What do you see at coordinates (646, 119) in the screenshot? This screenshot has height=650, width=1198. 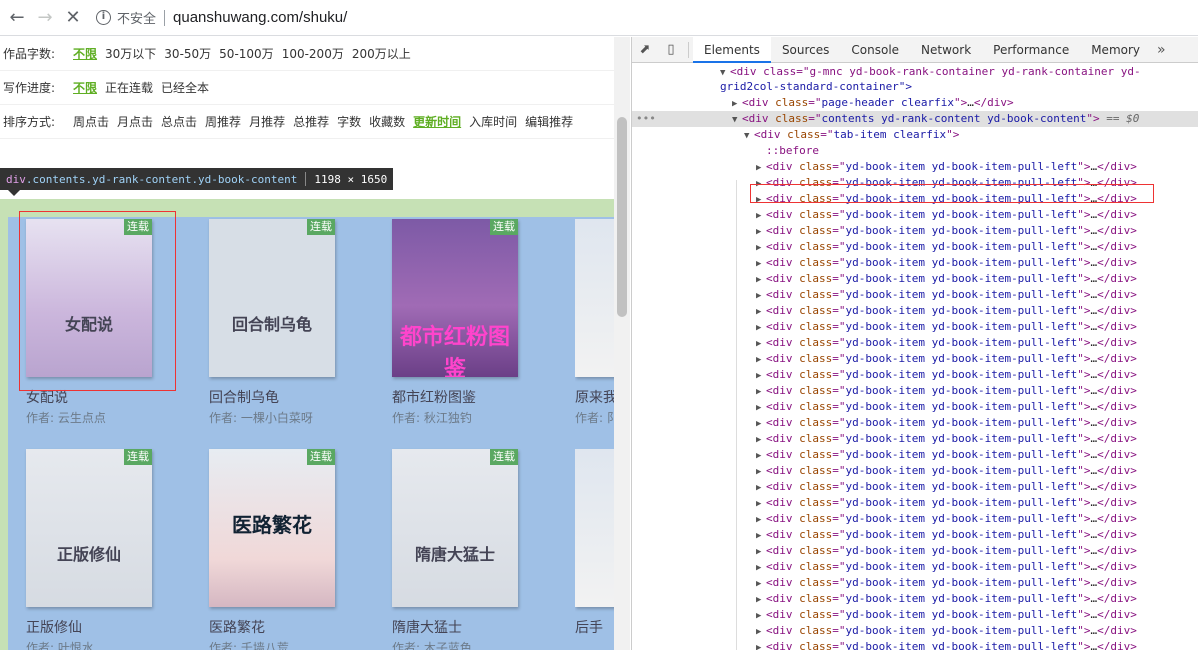 I see `more-actions-icon: •••` at bounding box center [646, 119].